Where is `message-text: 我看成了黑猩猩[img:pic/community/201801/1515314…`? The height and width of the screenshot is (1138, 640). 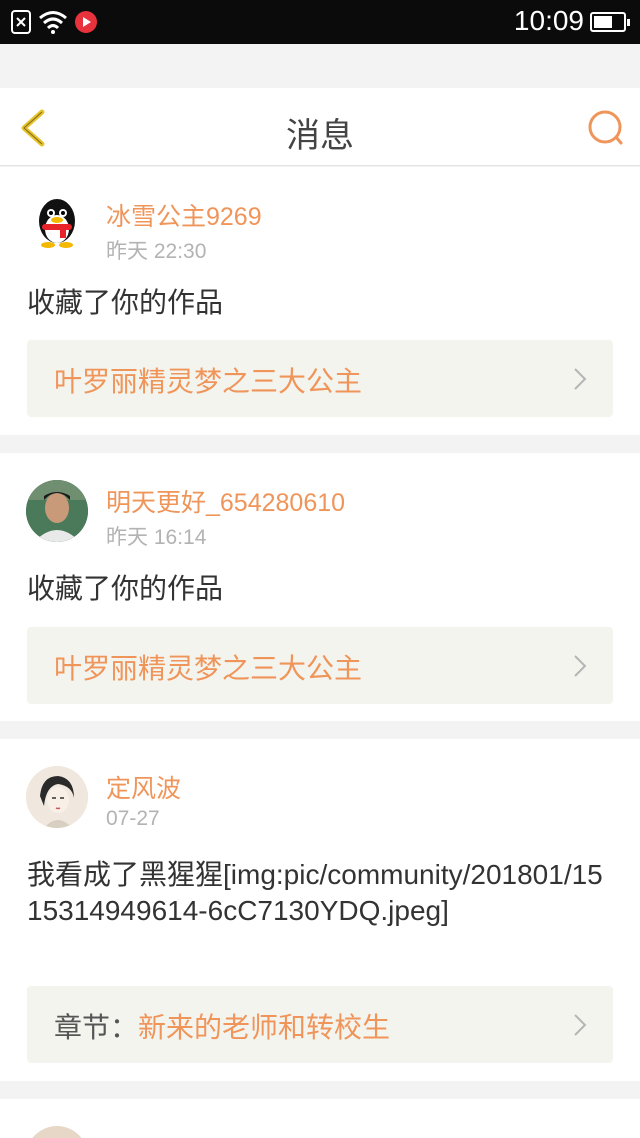 message-text: 我看成了黑猩猩[img:pic/community/201801/1515314… is located at coordinates (315, 892).